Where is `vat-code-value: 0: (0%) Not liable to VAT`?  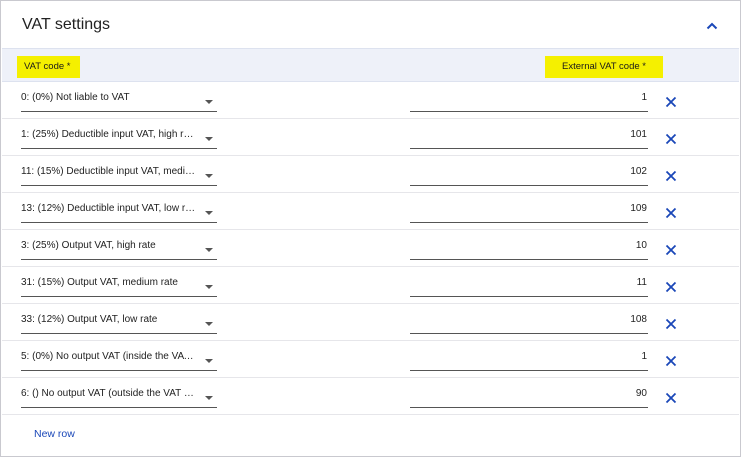 vat-code-value: 0: (0%) Not liable to VAT is located at coordinates (75, 97).